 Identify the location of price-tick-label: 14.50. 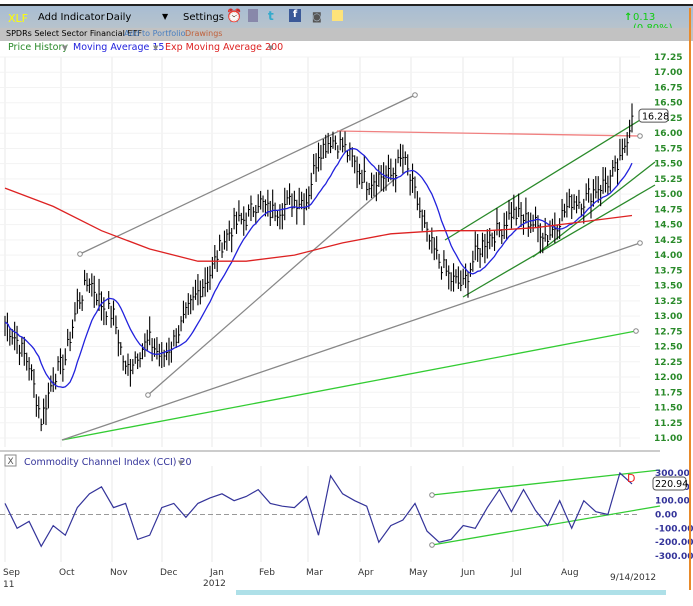
(668, 226).